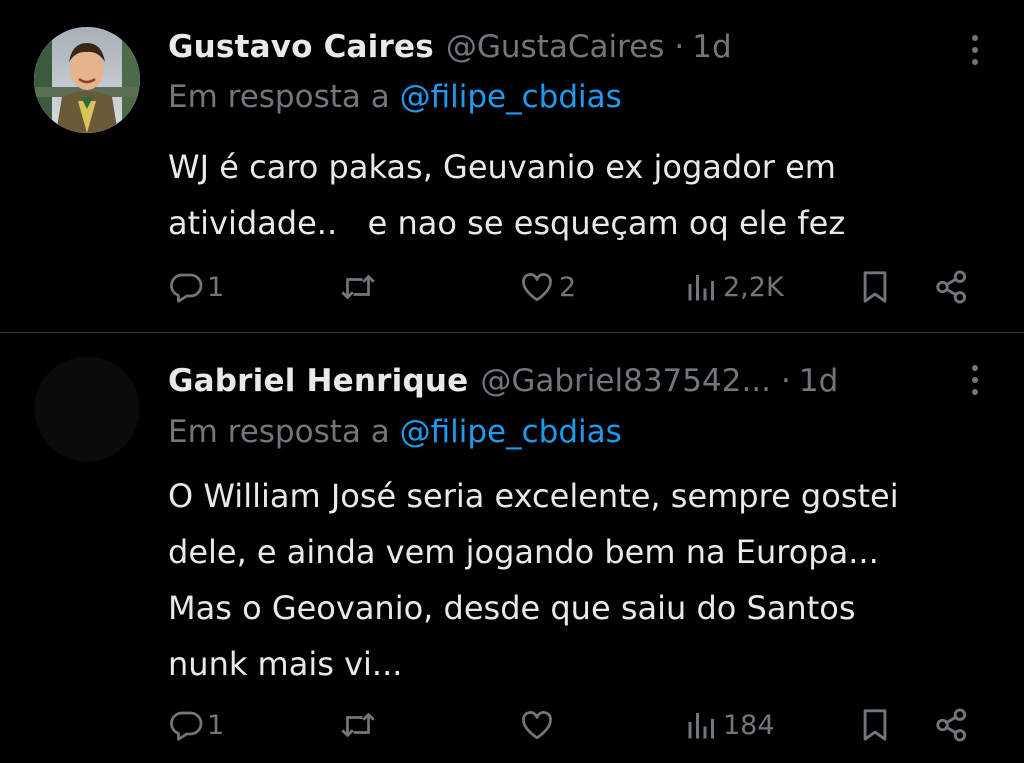 This screenshot has width=1024, height=763. What do you see at coordinates (753, 287) in the screenshot?
I see `views-count: 2,2K` at bounding box center [753, 287].